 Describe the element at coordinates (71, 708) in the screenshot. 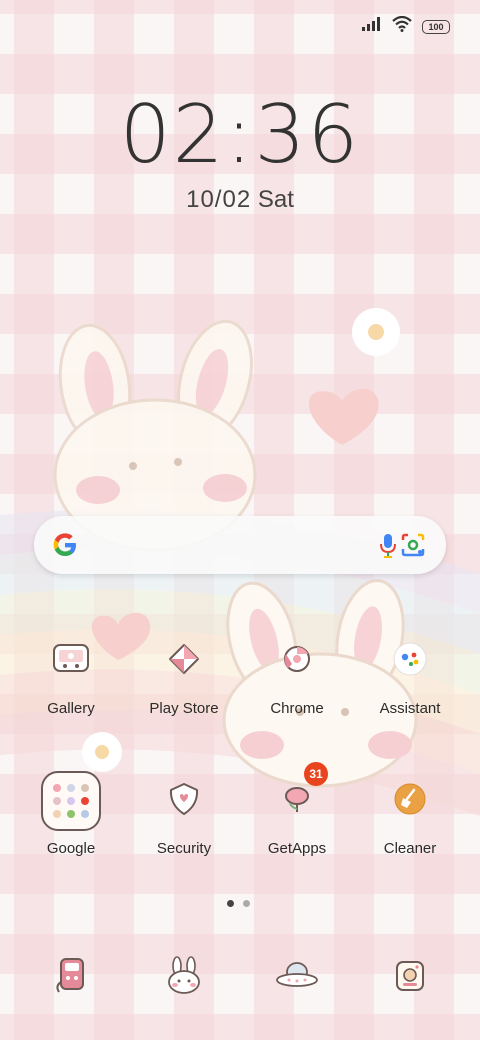

I see `app-label: Gallery` at that location.